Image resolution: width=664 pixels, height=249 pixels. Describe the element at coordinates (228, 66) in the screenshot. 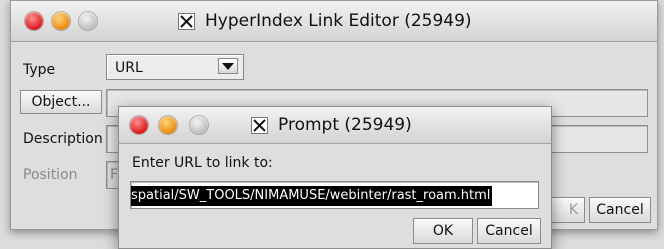

I see `chevron-down-icon` at that location.